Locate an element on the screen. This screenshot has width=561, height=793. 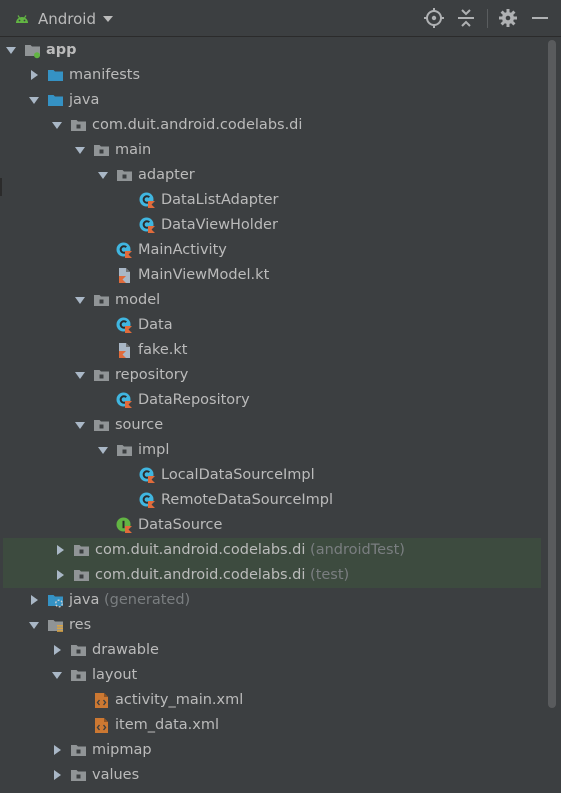
tree-node: fake.kt is located at coordinates (272, 350).